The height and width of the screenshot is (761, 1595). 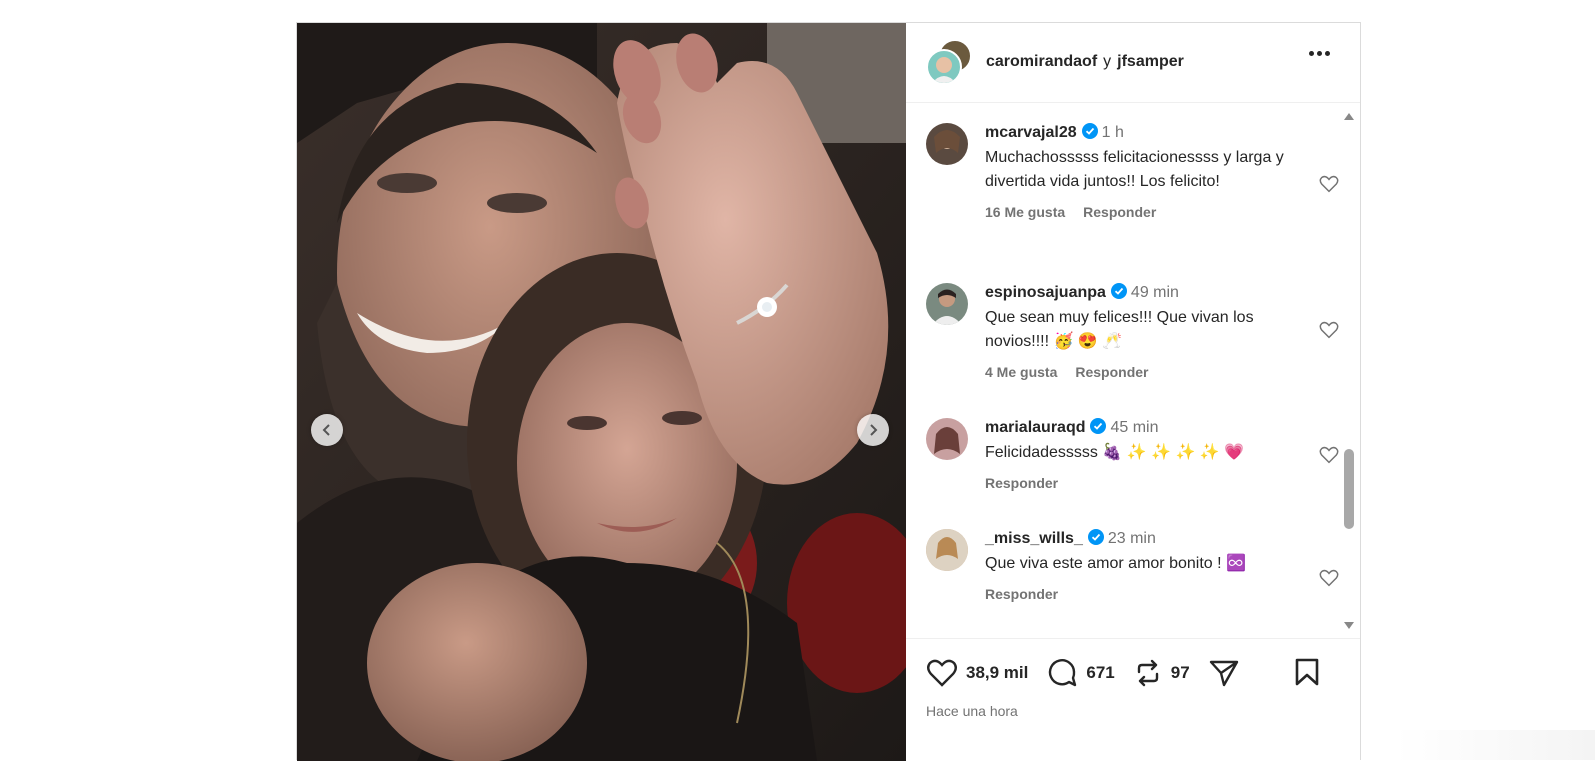 What do you see at coordinates (1134, 427) in the screenshot?
I see `comment-timestamp: 45 min` at bounding box center [1134, 427].